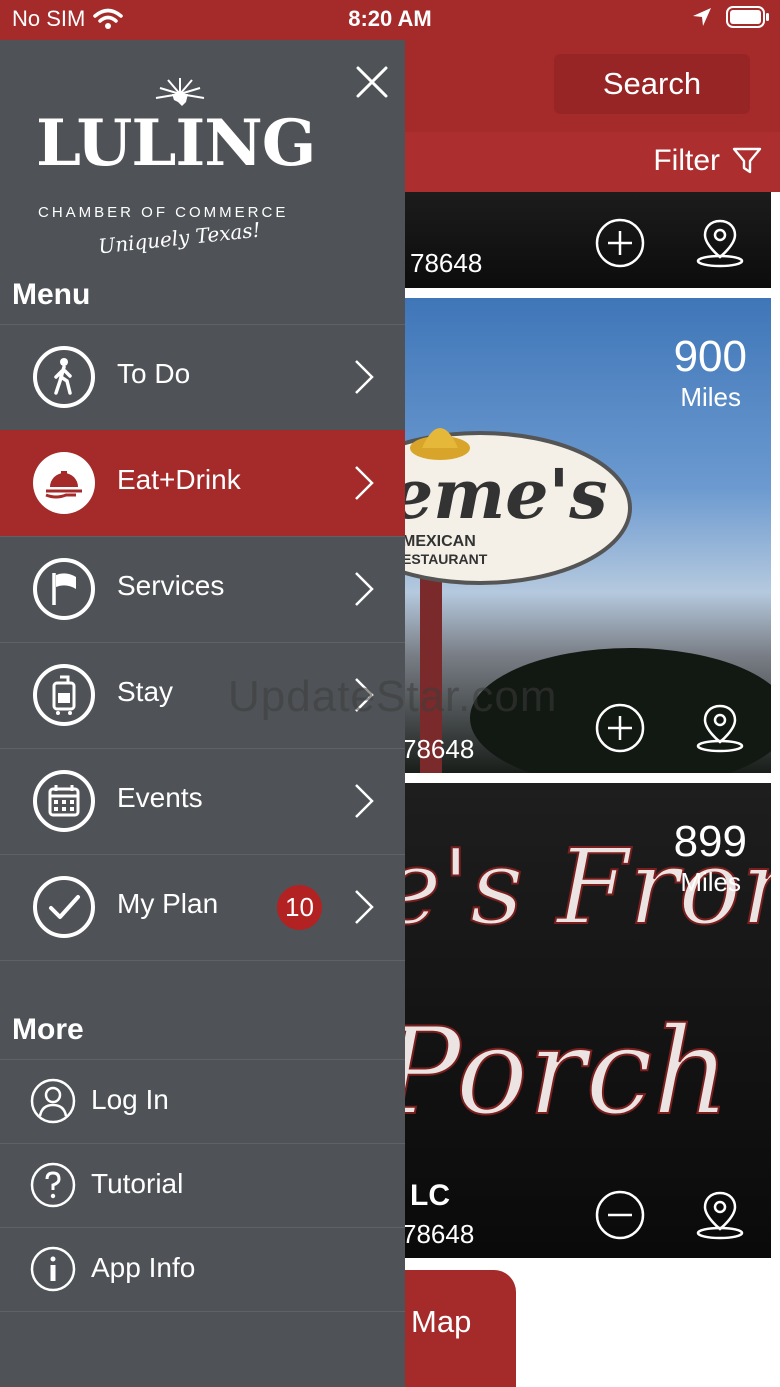 The image size is (780, 1387). I want to click on food-tray-icon, so click(64, 483).